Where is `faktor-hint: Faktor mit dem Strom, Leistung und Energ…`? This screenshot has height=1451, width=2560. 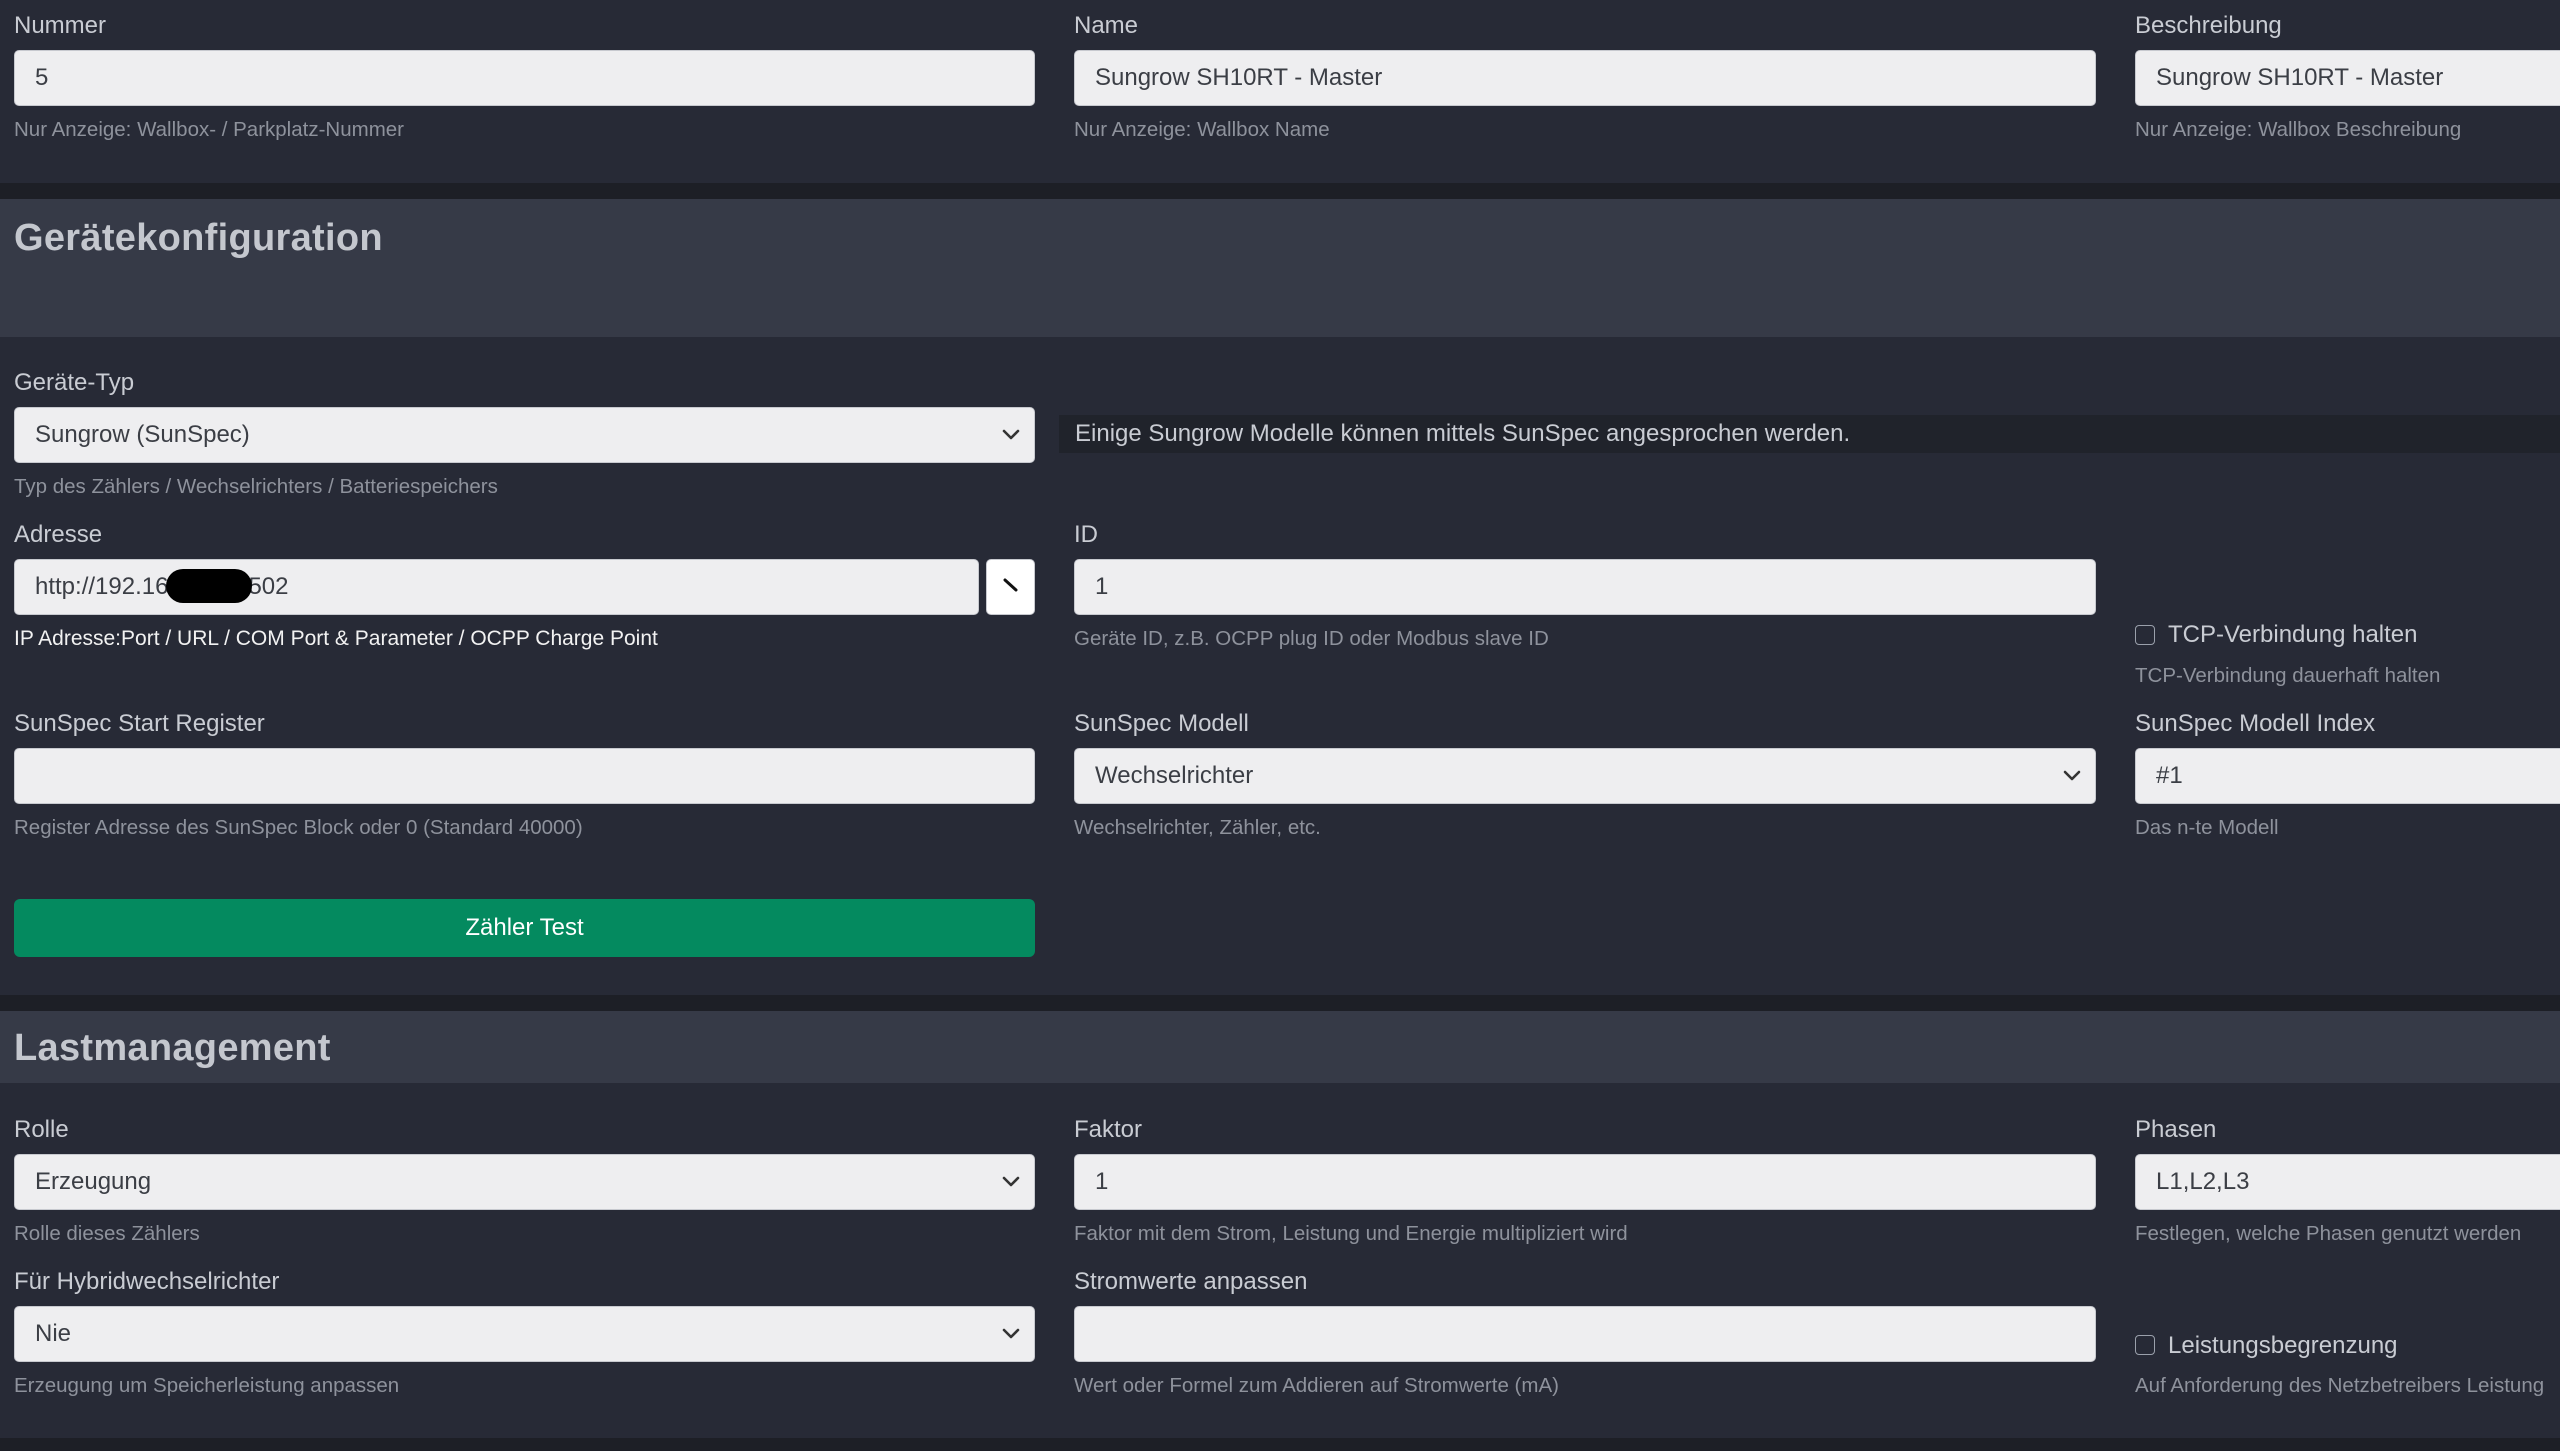 faktor-hint: Faktor mit dem Strom, Leistung und Energ… is located at coordinates (1351, 1233).